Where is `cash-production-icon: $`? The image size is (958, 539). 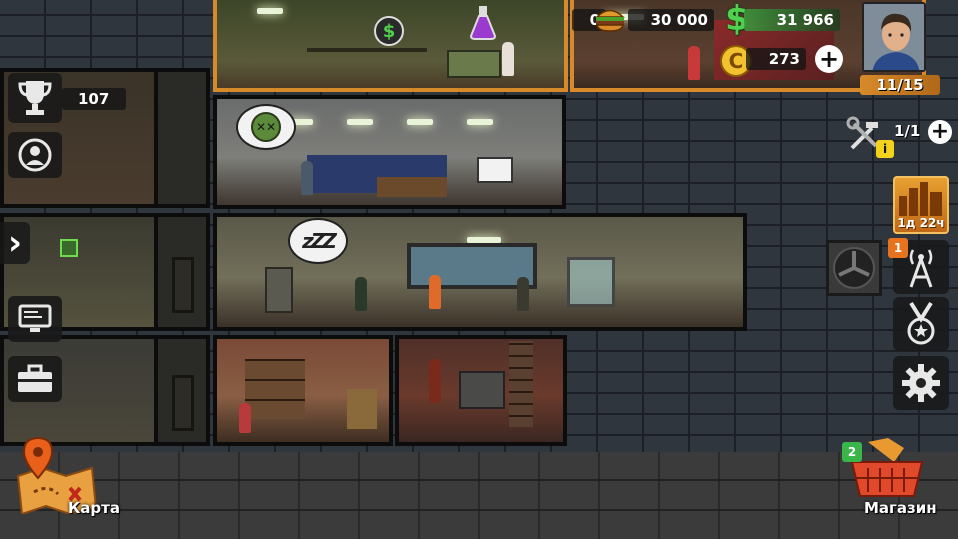
cash-production-icon: $ is located at coordinates (389, 31).